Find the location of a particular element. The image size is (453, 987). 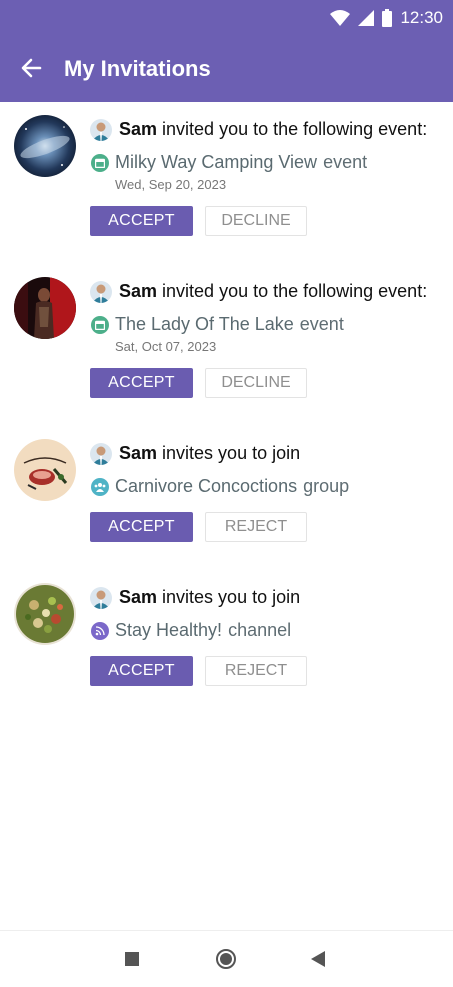

galaxy-image is located at coordinates (45, 146).